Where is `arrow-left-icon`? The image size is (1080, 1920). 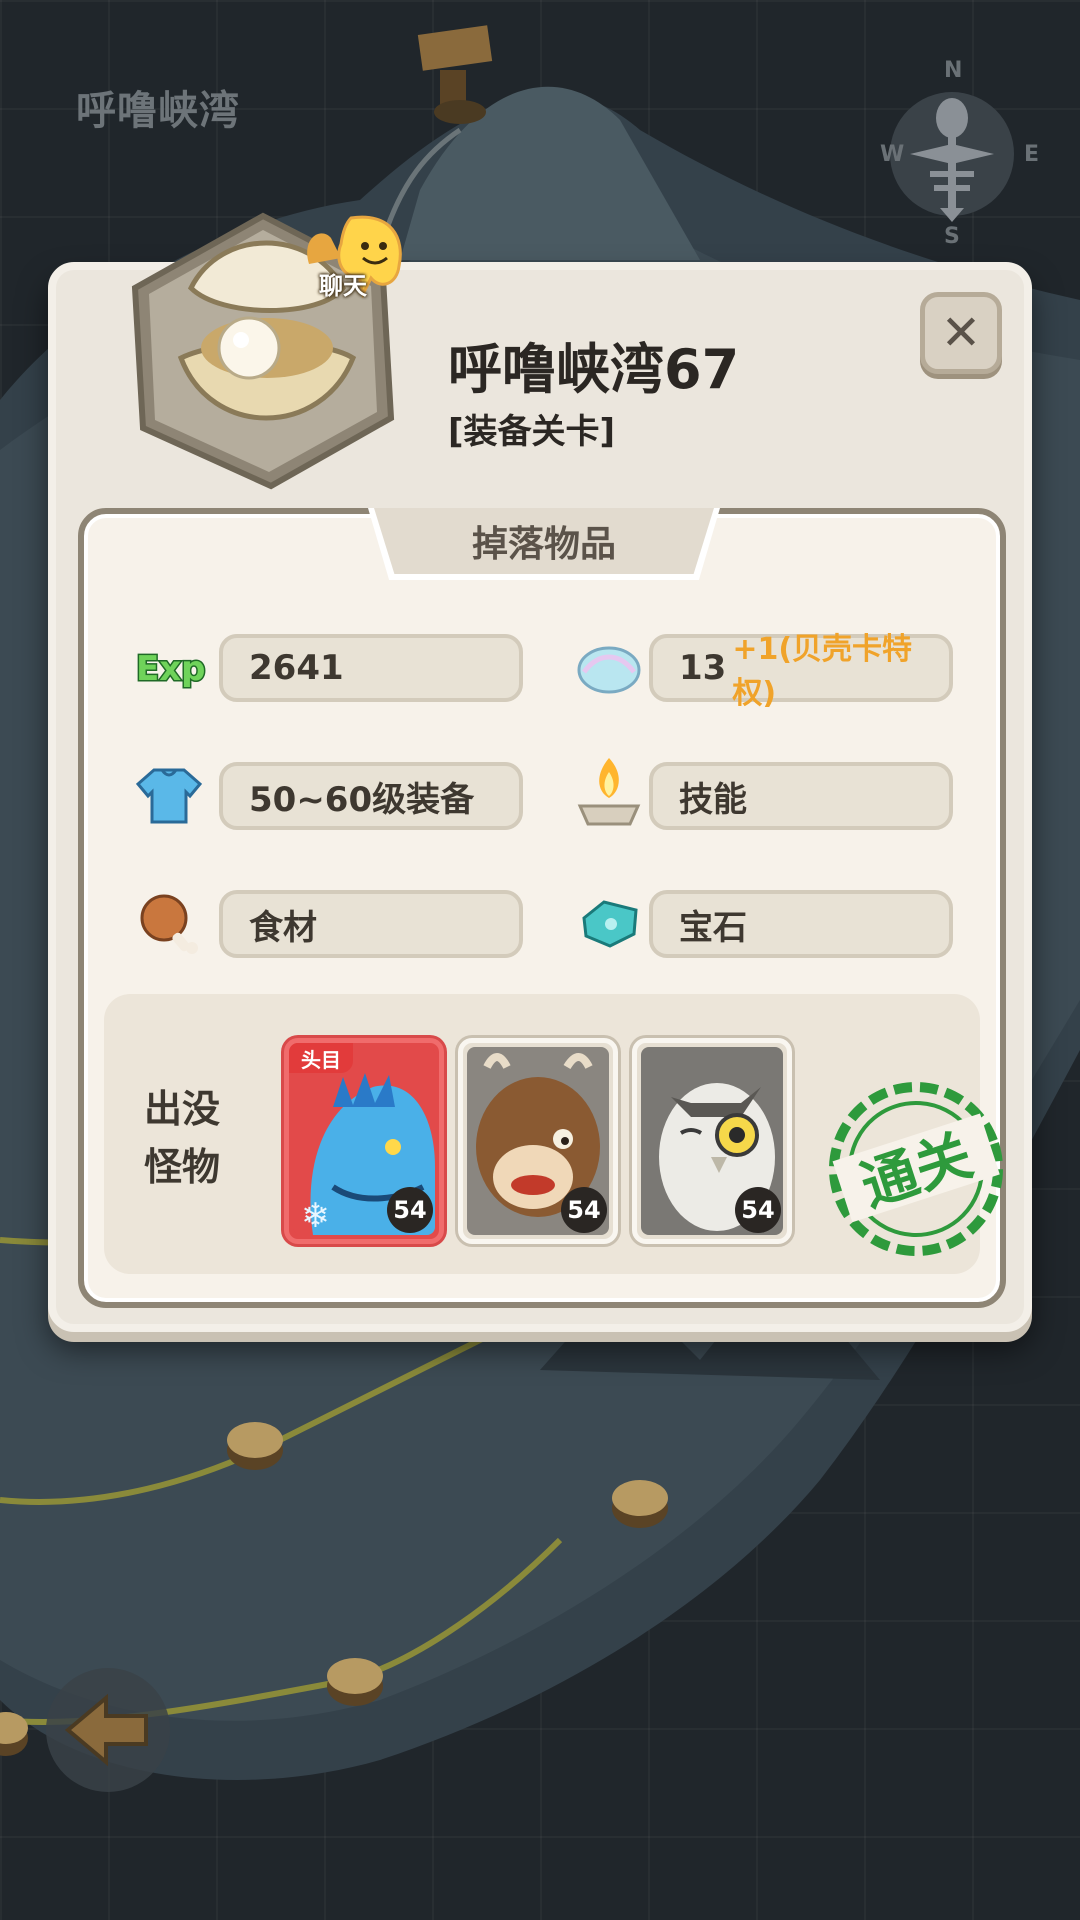
arrow-left-icon is located at coordinates (106, 1730).